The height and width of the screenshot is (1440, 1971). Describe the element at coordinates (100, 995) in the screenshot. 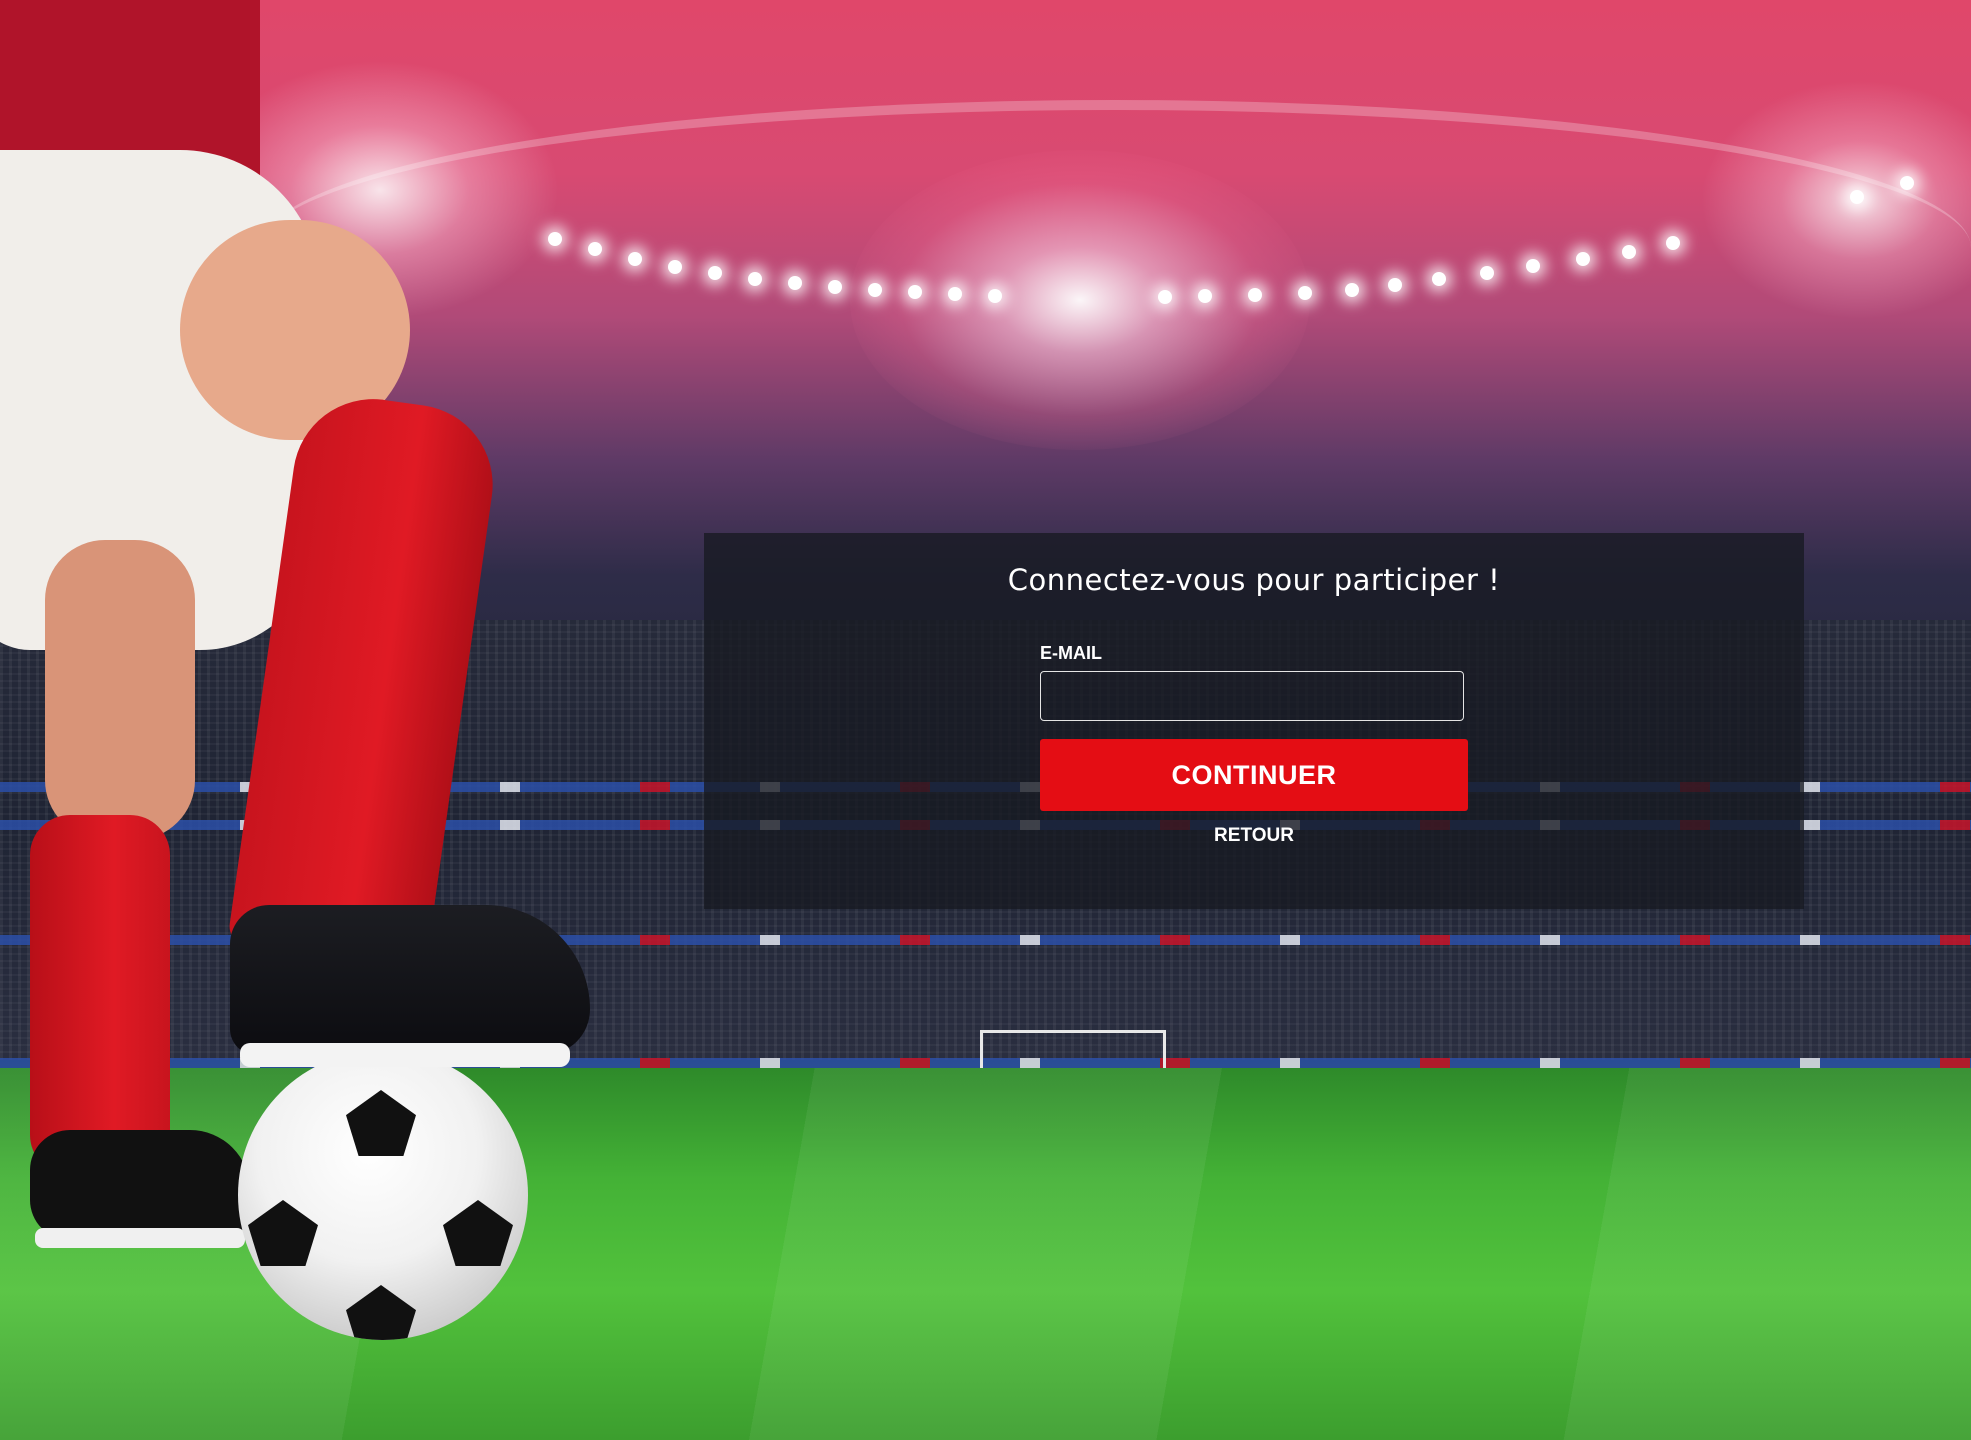

I see `player-sock` at that location.